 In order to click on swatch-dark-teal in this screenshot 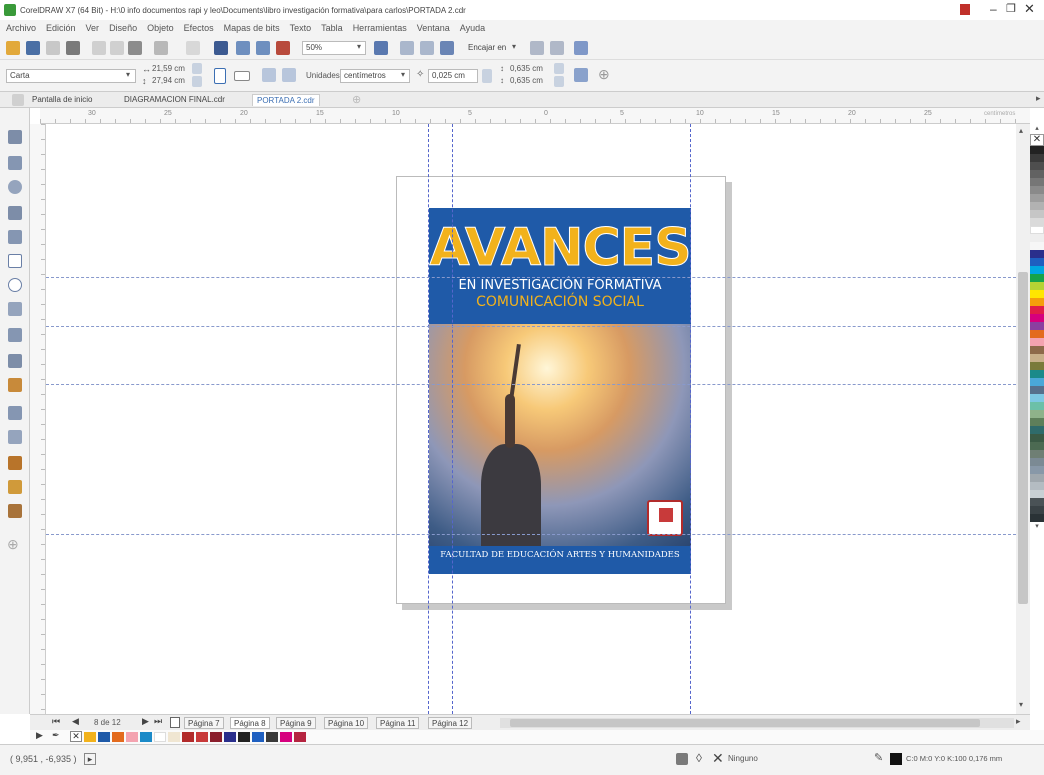, I will do `click(1037, 430)`.